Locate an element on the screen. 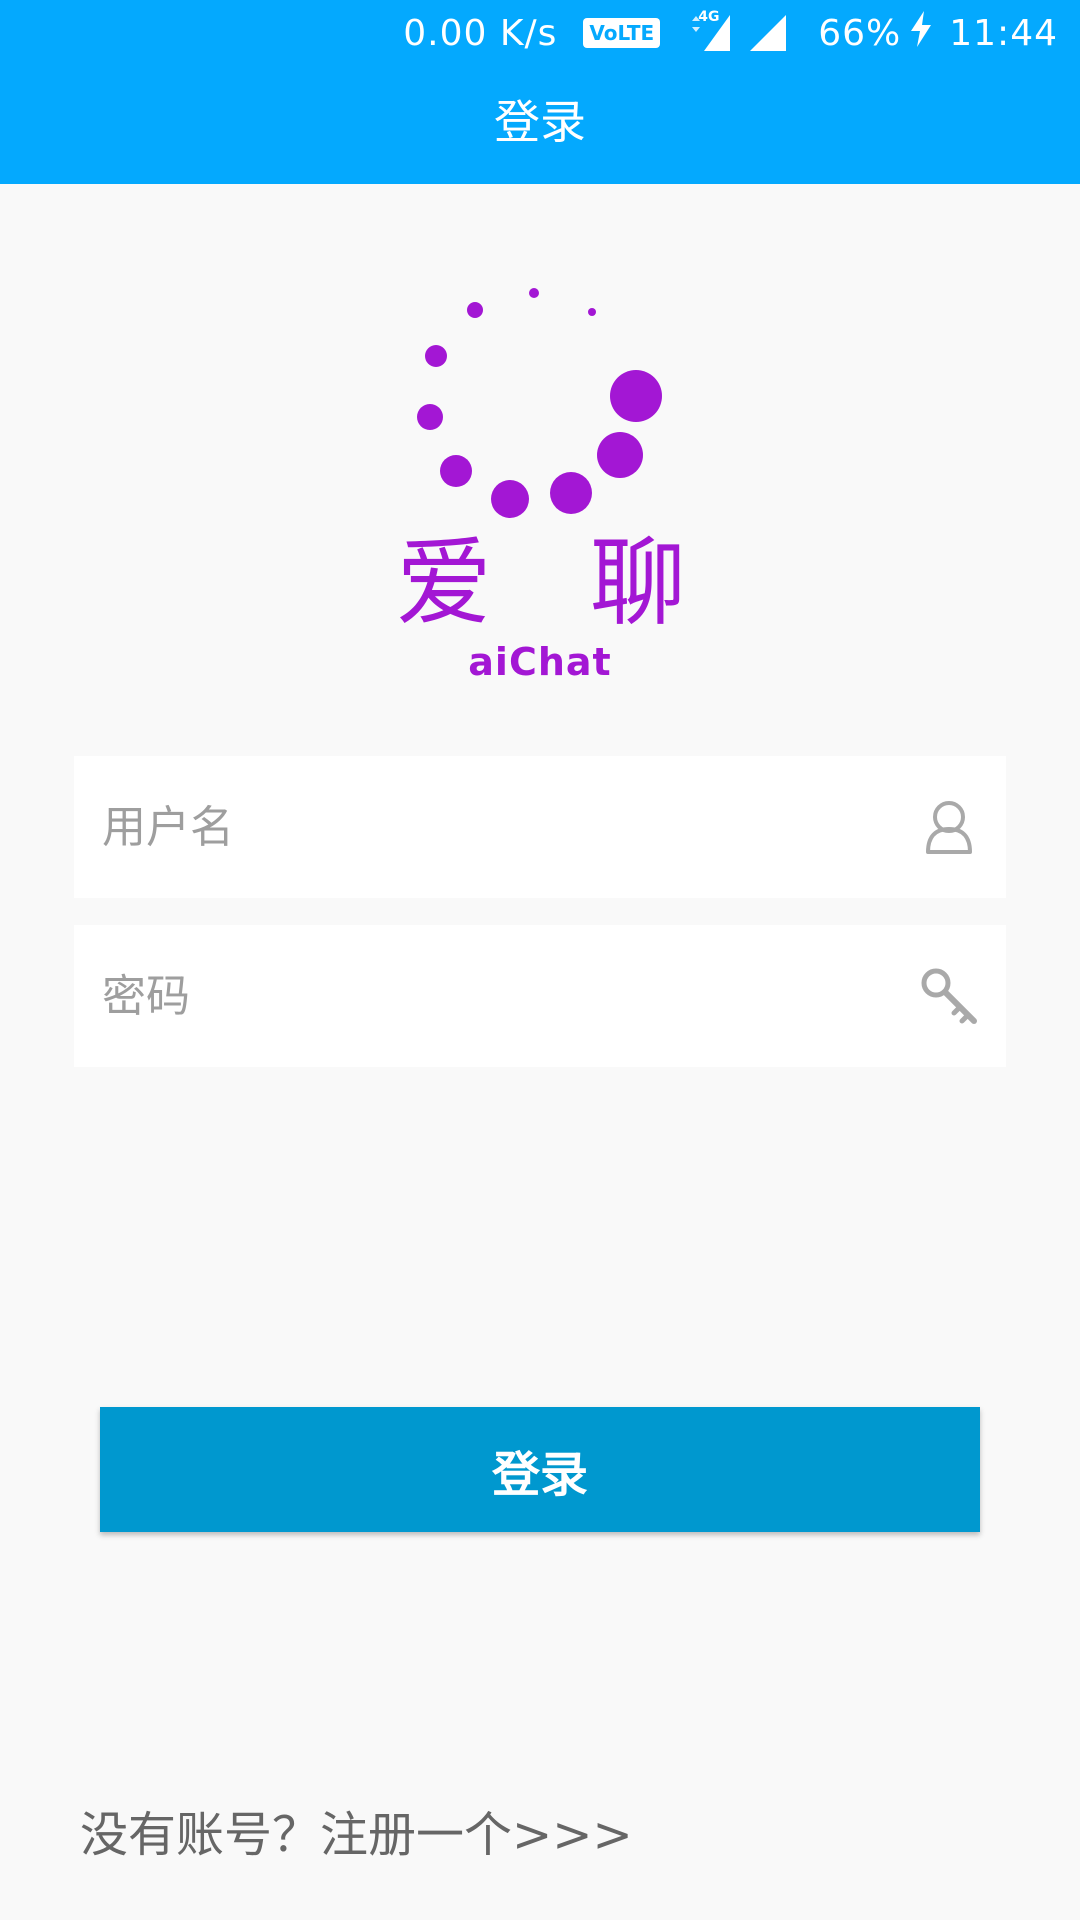 Image resolution: width=1080 pixels, height=1920 pixels. key-icon is located at coordinates (949, 996).